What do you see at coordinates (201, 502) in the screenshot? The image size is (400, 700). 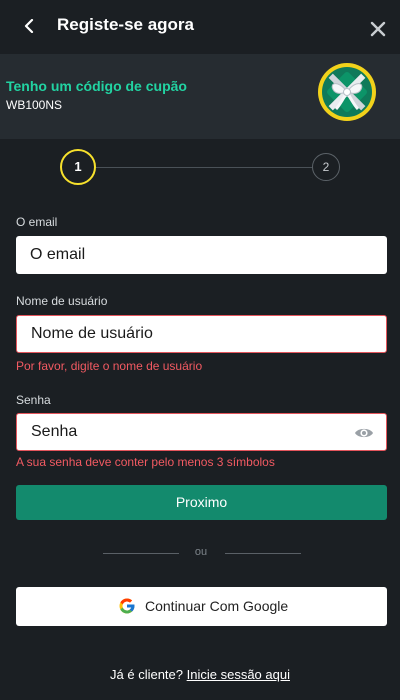 I see `next-button: Proximo` at bounding box center [201, 502].